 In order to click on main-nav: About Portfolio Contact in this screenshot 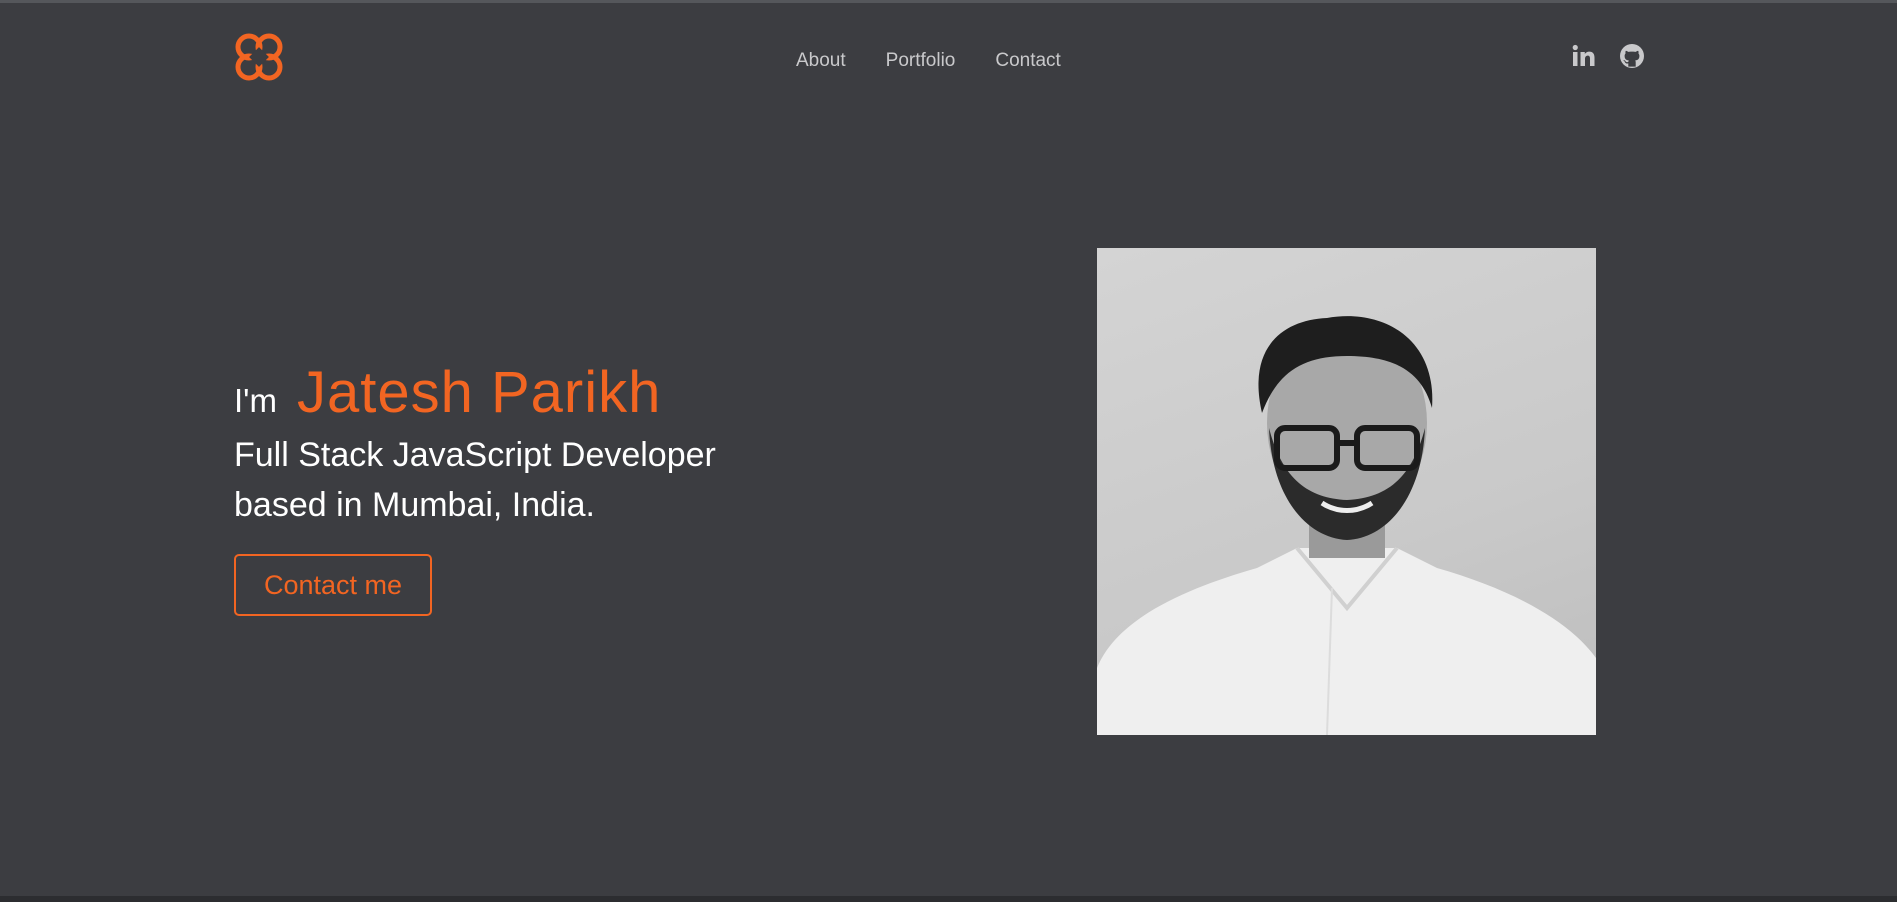, I will do `click(928, 61)`.